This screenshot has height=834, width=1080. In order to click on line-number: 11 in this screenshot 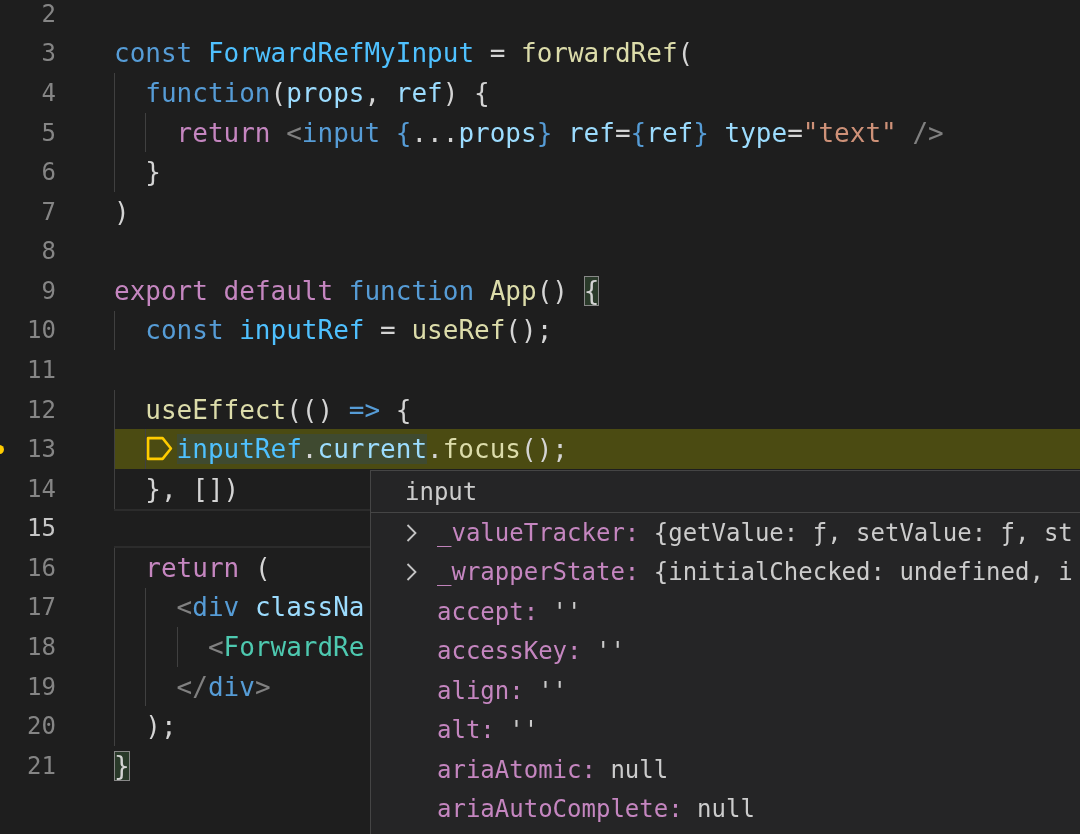, I will do `click(41, 370)`.